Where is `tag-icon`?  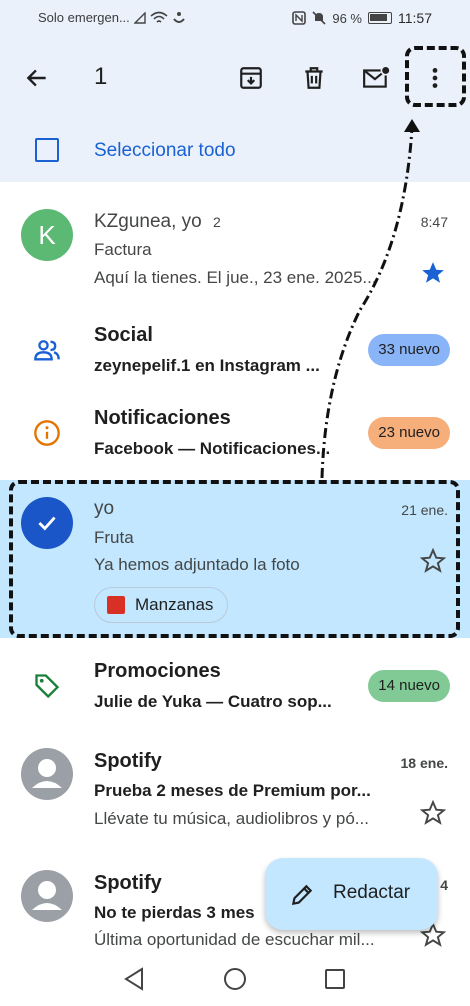
tag-icon is located at coordinates (47, 686).